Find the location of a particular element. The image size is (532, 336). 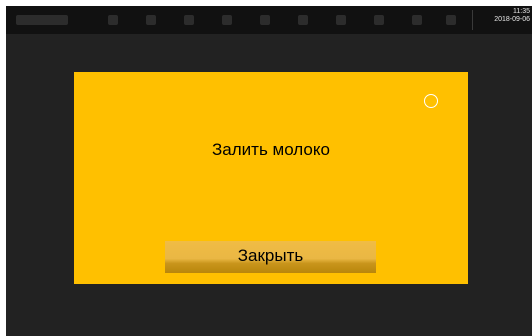

clock-time: 11:35 is located at coordinates (521, 11).